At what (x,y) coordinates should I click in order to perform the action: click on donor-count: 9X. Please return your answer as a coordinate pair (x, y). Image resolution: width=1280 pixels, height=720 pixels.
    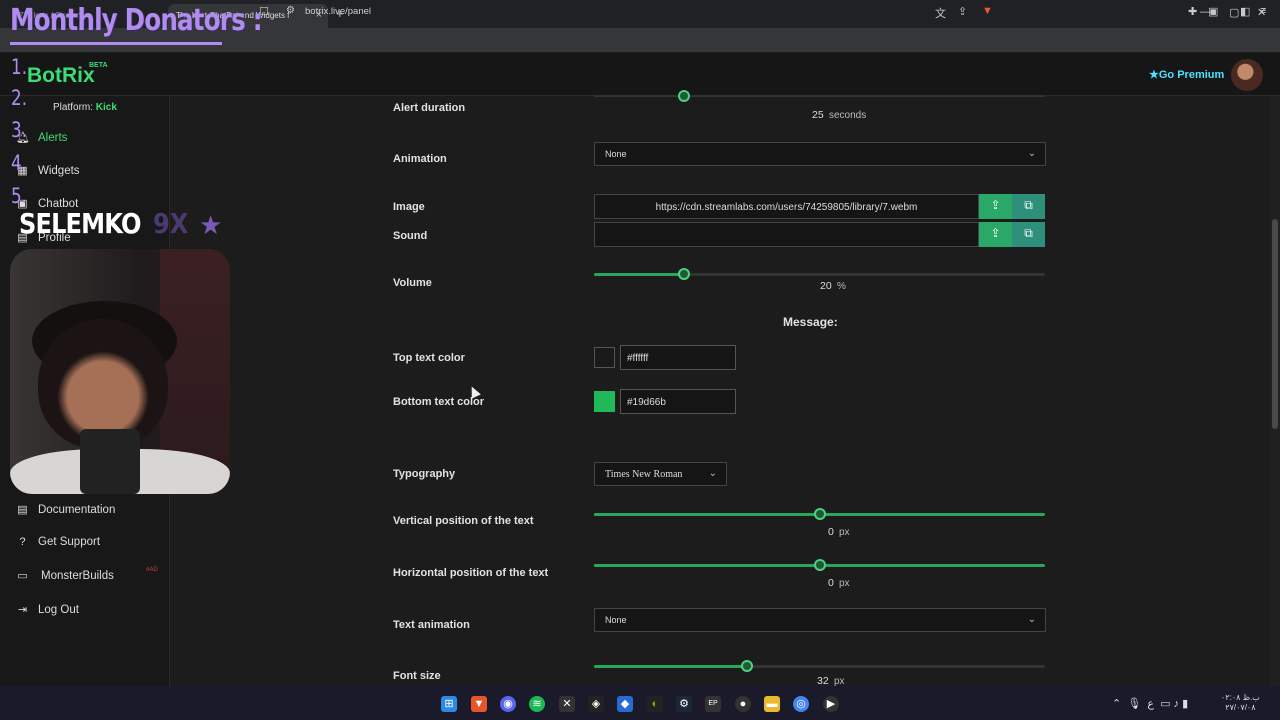
    Looking at the image, I should click on (171, 223).